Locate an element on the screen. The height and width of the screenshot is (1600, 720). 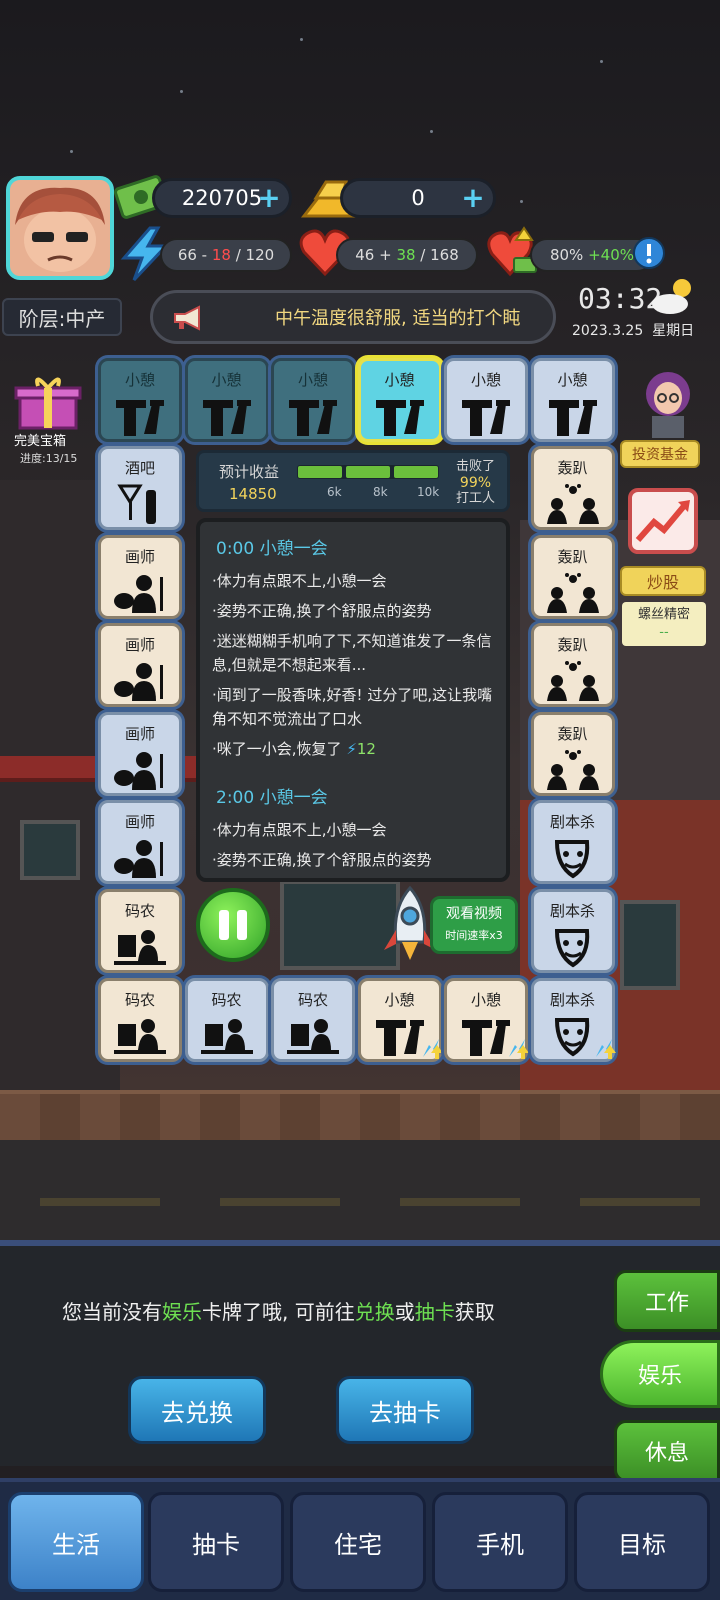
board-tile-left-3: 画师 is located at coordinates (140, 753).